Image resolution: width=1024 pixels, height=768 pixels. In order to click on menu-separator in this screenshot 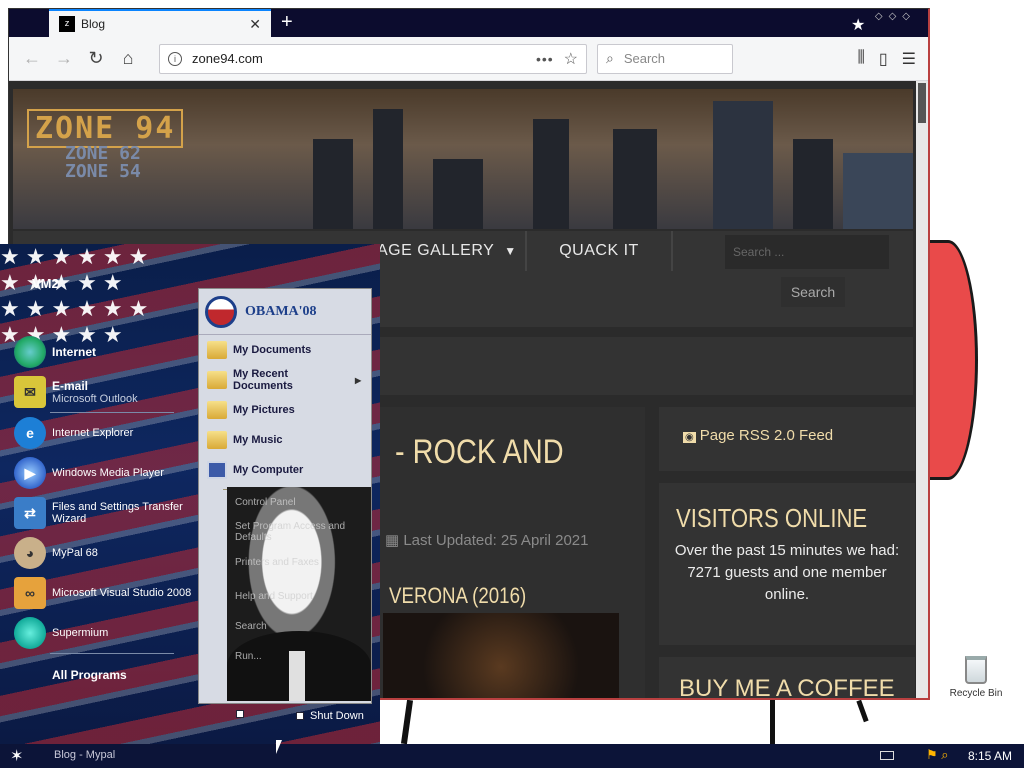, I will do `click(112, 653)`.